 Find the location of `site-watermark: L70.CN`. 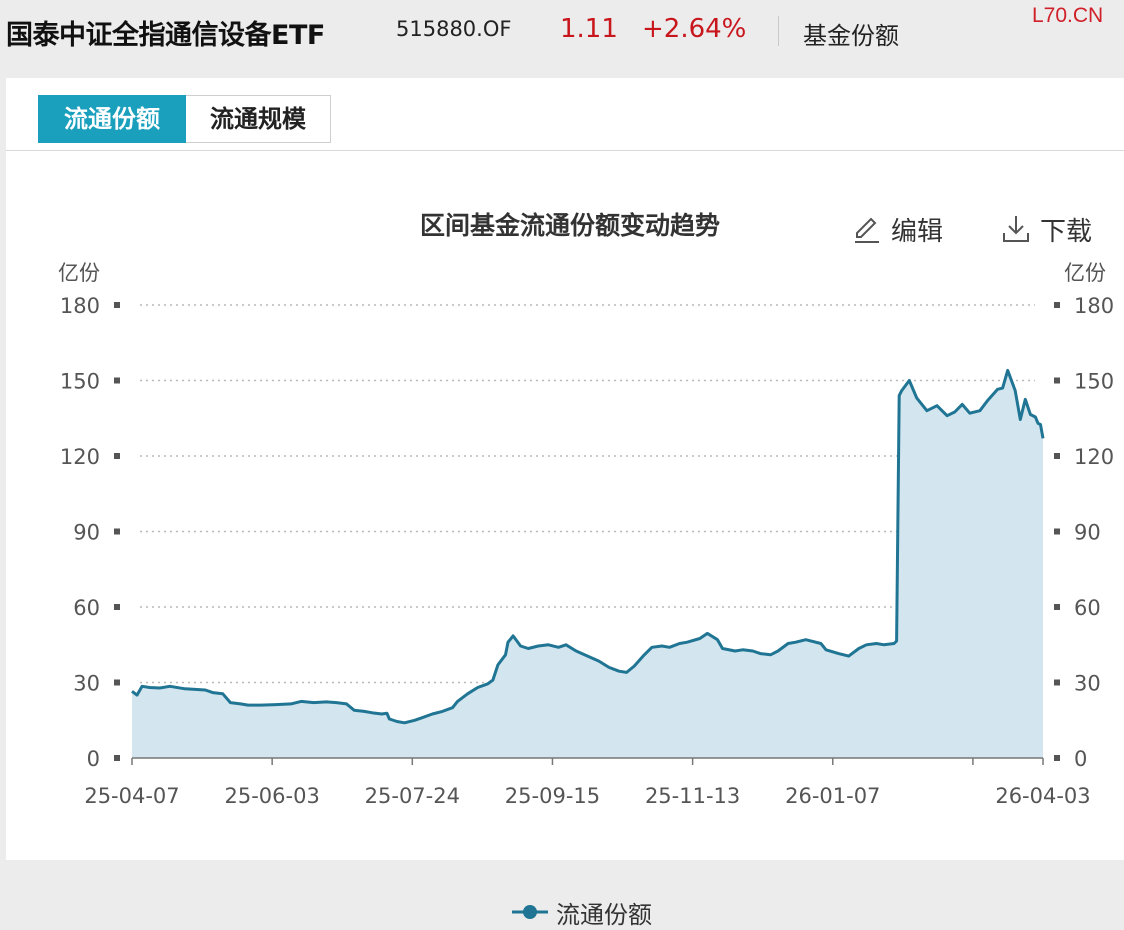

site-watermark: L70.CN is located at coordinates (1068, 15).